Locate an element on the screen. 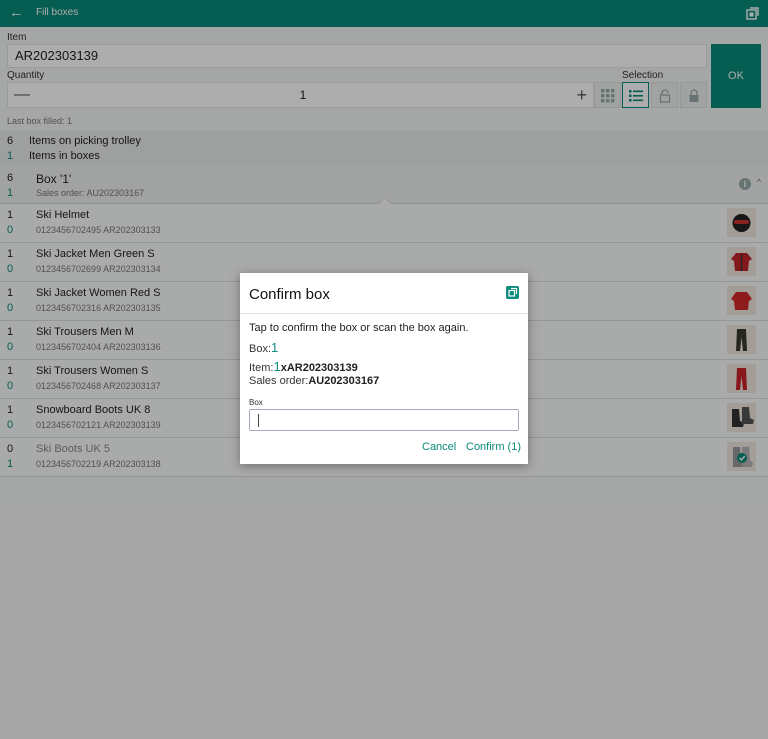 This screenshot has height=739, width=768. dialog-divider is located at coordinates (384, 313).